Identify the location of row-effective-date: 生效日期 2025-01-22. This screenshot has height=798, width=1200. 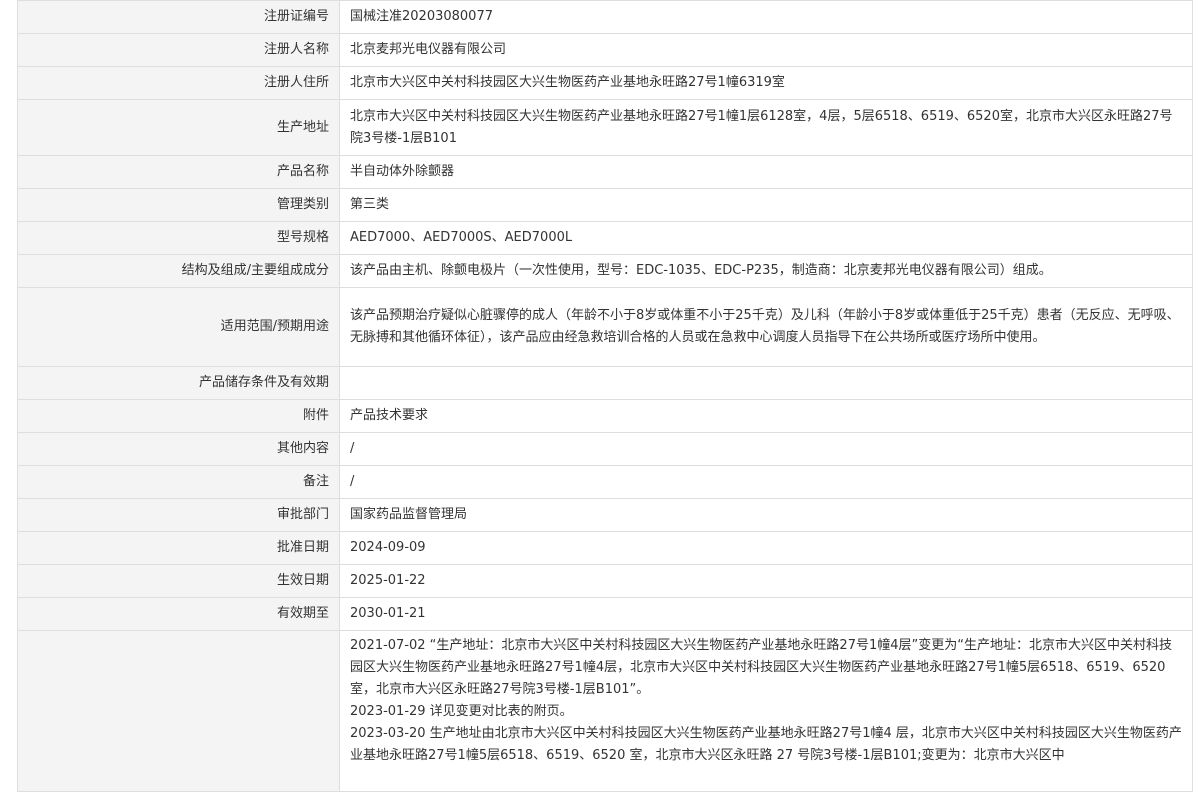
(605, 581).